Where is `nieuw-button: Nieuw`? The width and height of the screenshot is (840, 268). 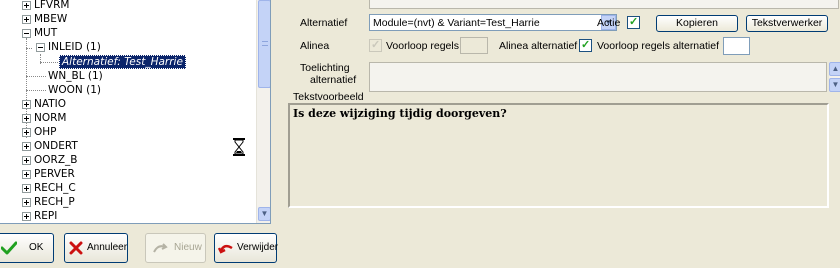 nieuw-button: Nieuw is located at coordinates (175, 248).